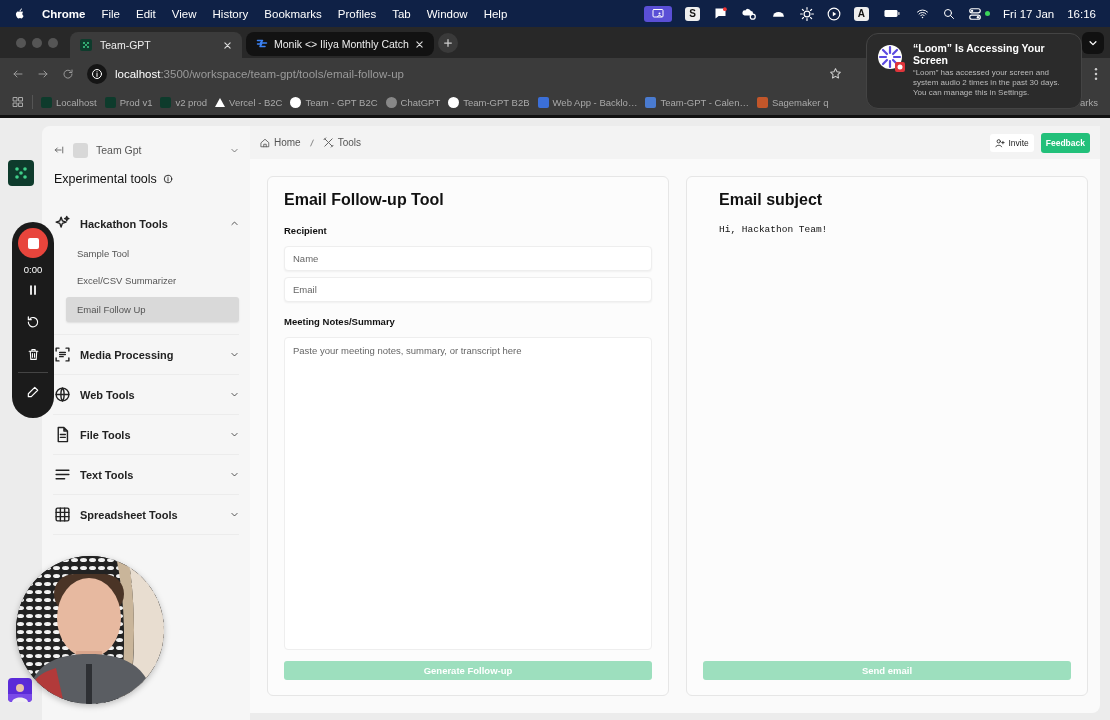 This screenshot has width=1110, height=720. What do you see at coordinates (33, 269) in the screenshot?
I see `recording-timer: 0:00` at bounding box center [33, 269].